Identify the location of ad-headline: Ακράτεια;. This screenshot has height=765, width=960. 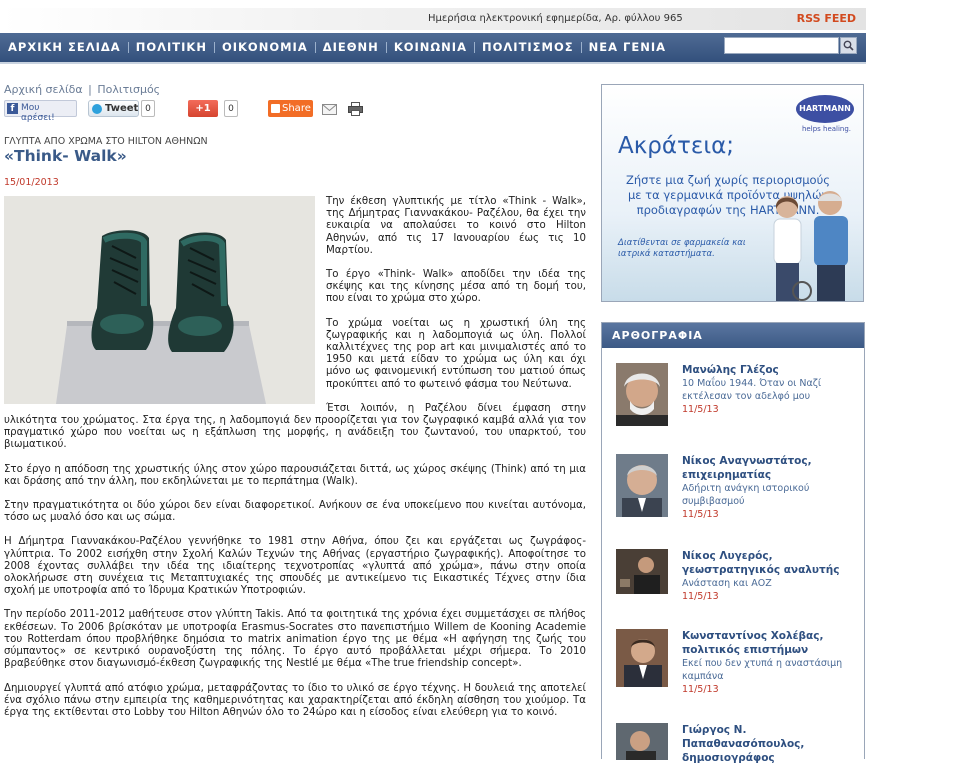
(676, 146).